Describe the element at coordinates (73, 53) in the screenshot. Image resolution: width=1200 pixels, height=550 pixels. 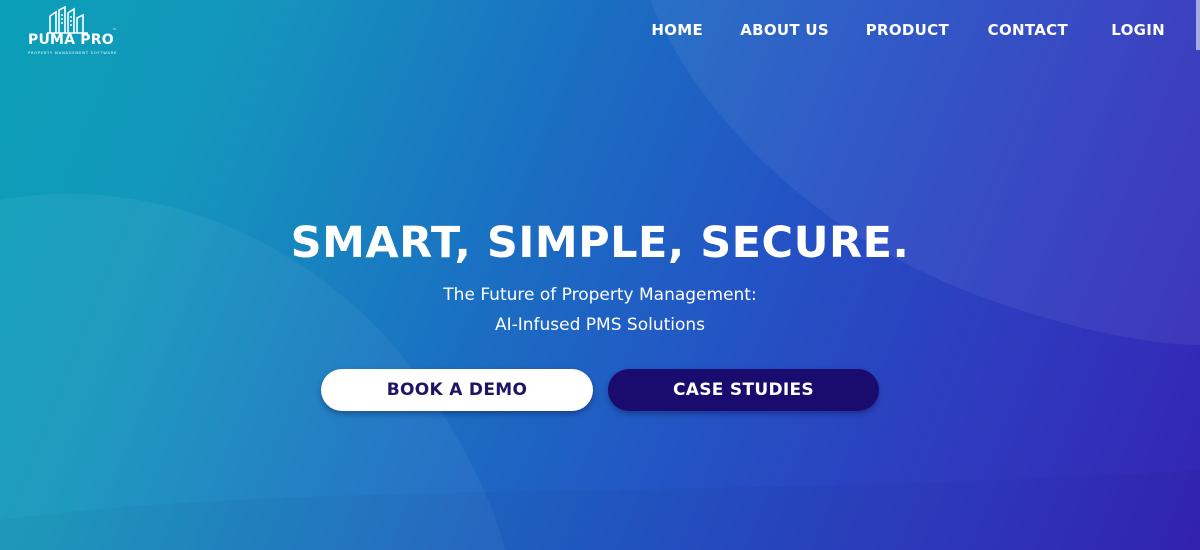
I see `brand-tagline: PROPERTY MANAGEMENT SOFTWARE` at that location.